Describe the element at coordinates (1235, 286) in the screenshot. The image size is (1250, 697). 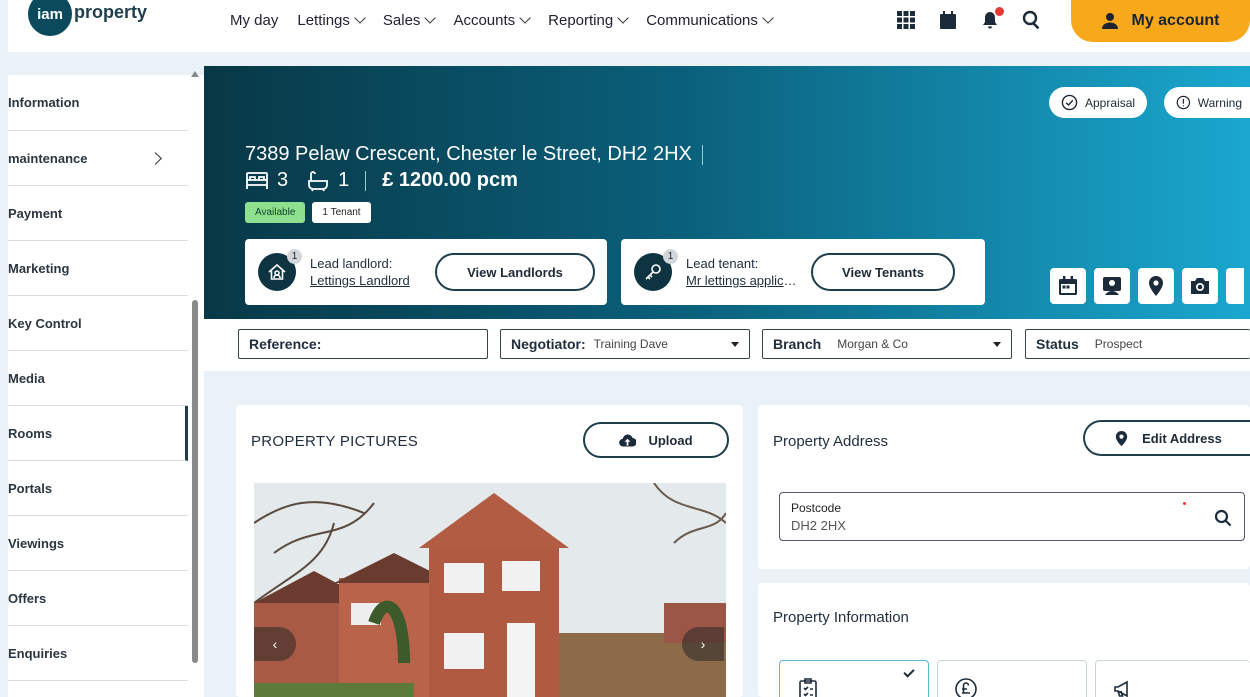
I see `more-action-icon` at that location.